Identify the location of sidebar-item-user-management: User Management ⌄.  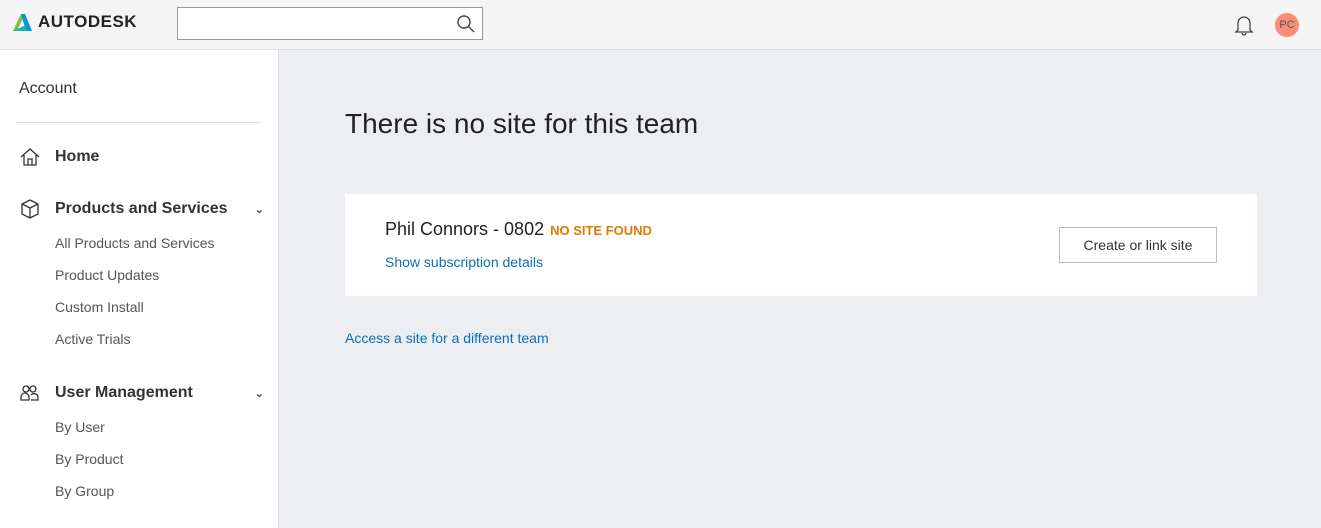
(141, 393).